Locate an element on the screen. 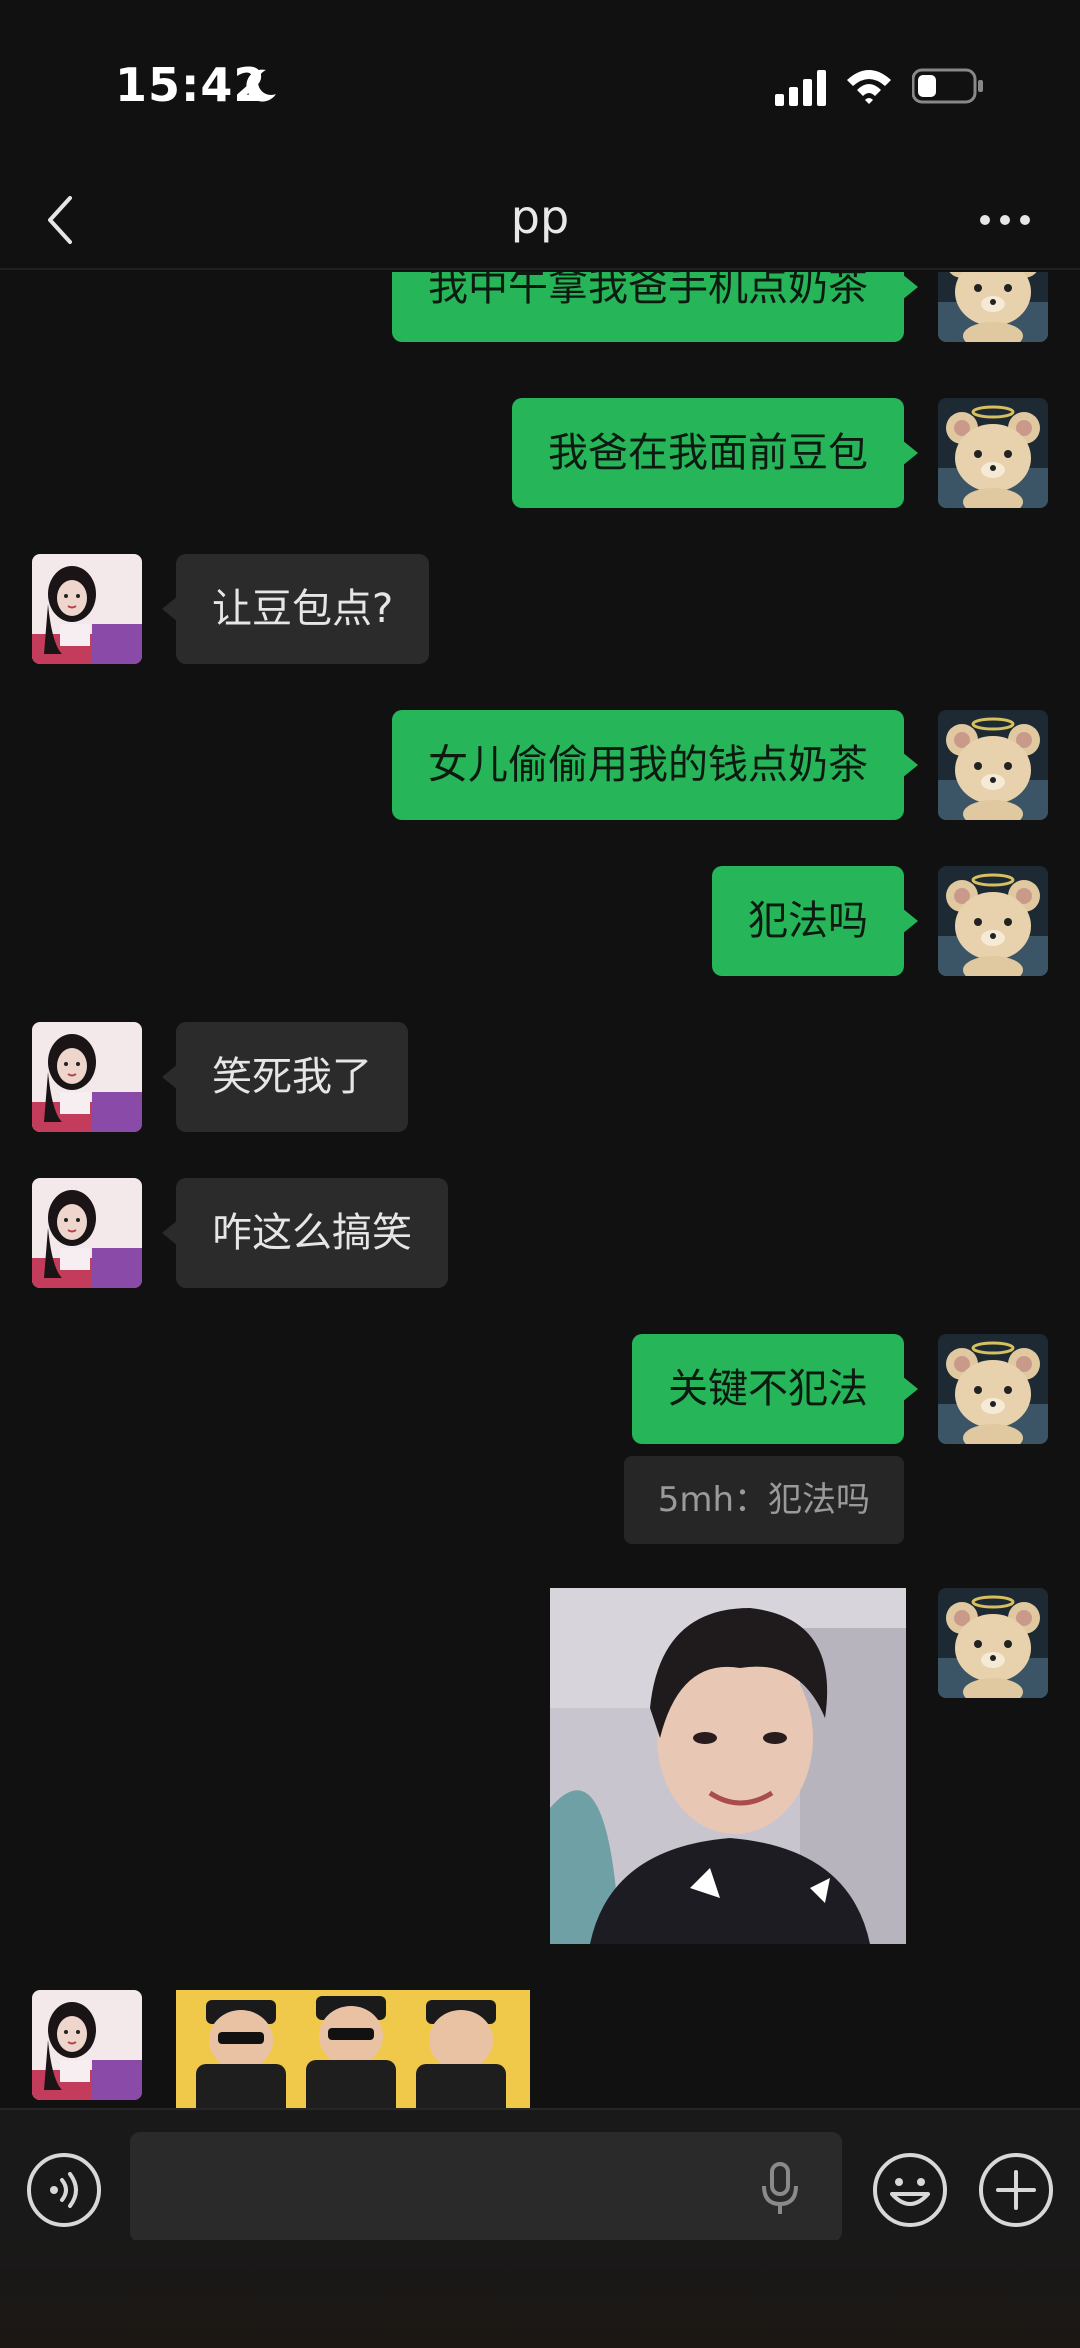 The height and width of the screenshot is (2348, 1080). message-row: 我中午拿我爸手机点奶茶 is located at coordinates (540, 307).